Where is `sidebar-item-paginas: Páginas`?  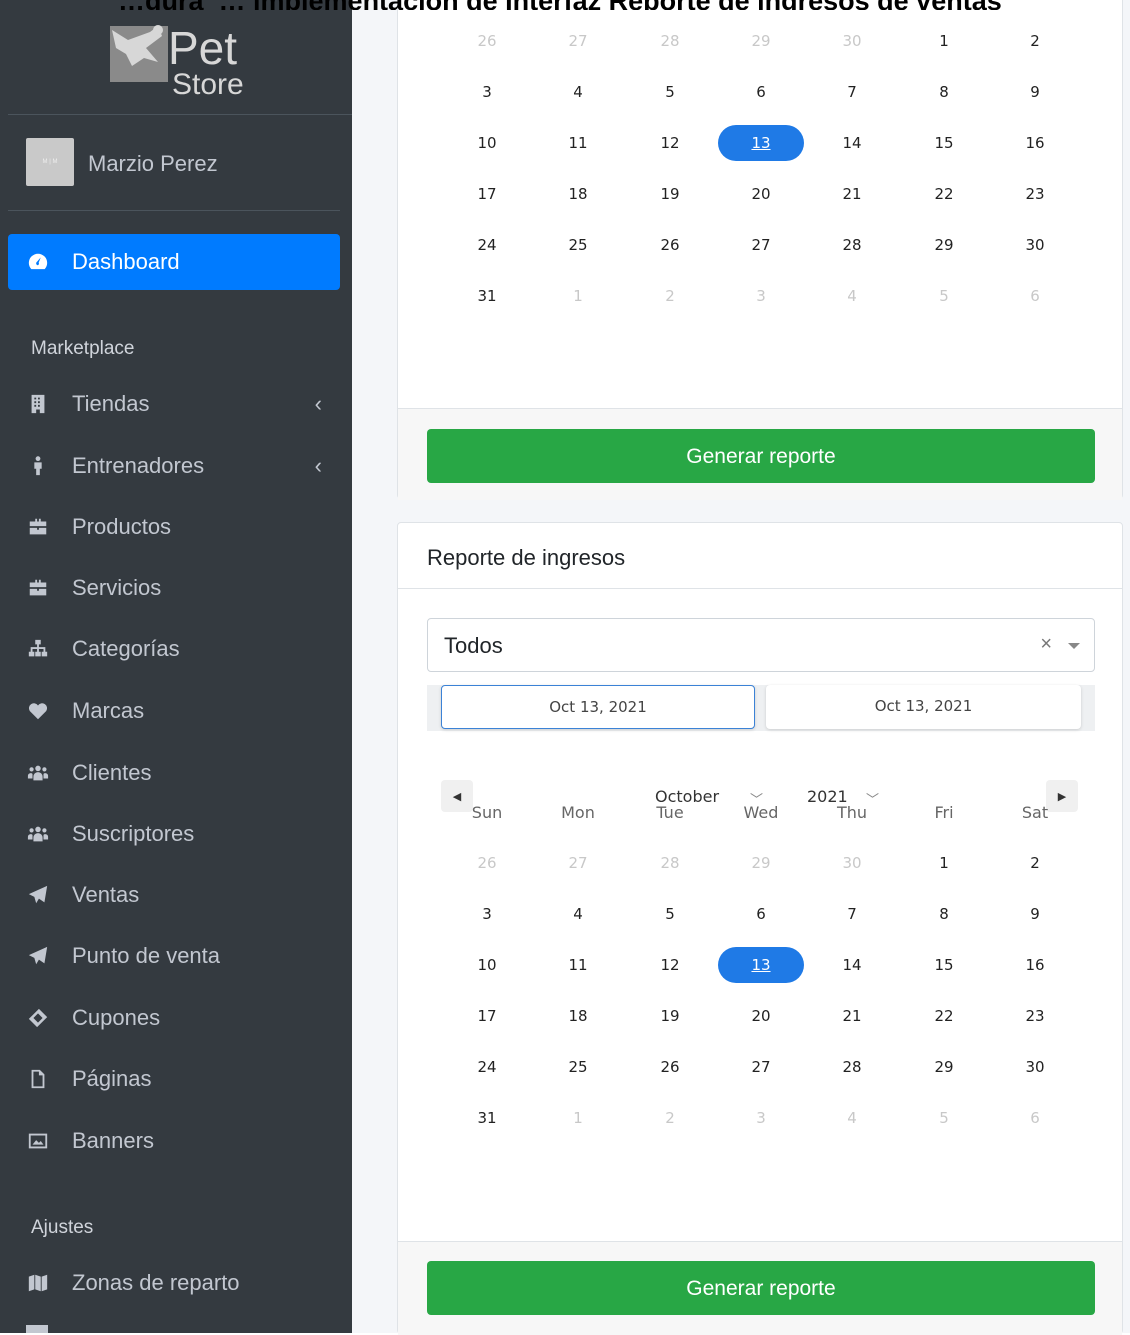
sidebar-item-paginas: Páginas is located at coordinates (174, 1079).